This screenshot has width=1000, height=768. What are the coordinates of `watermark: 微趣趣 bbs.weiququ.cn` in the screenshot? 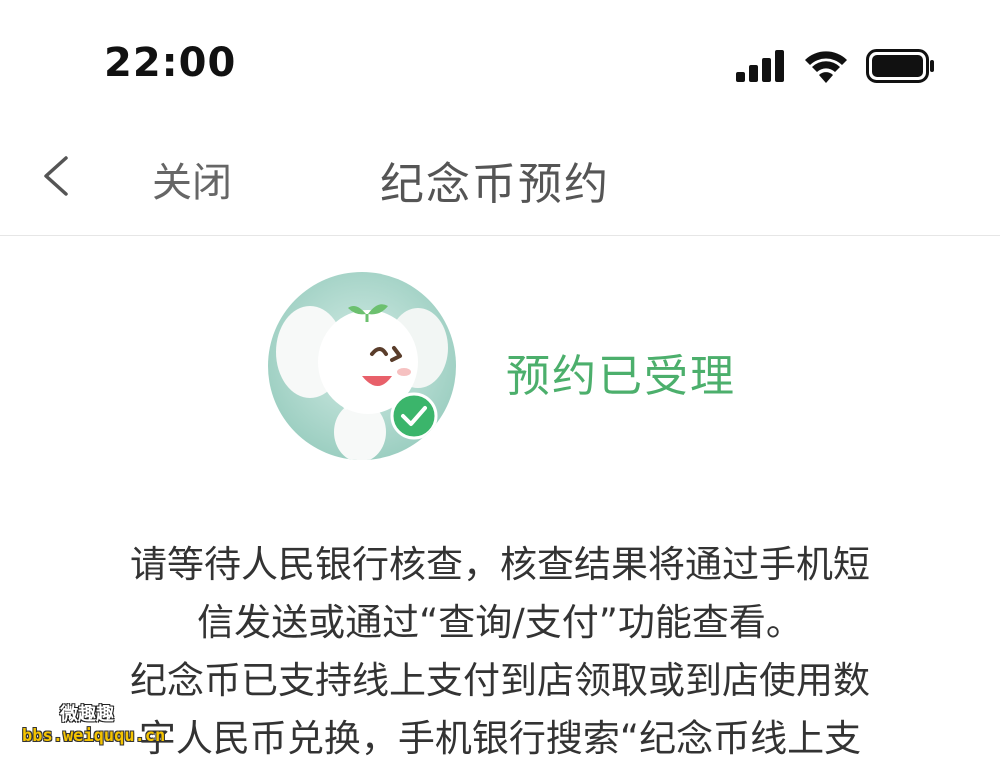 It's located at (112, 728).